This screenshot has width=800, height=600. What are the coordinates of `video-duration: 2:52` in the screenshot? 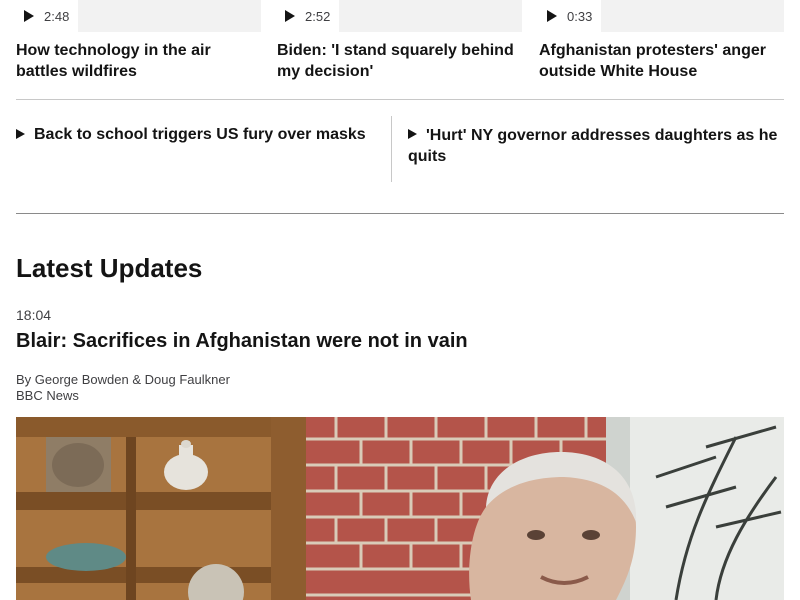 It's located at (318, 16).